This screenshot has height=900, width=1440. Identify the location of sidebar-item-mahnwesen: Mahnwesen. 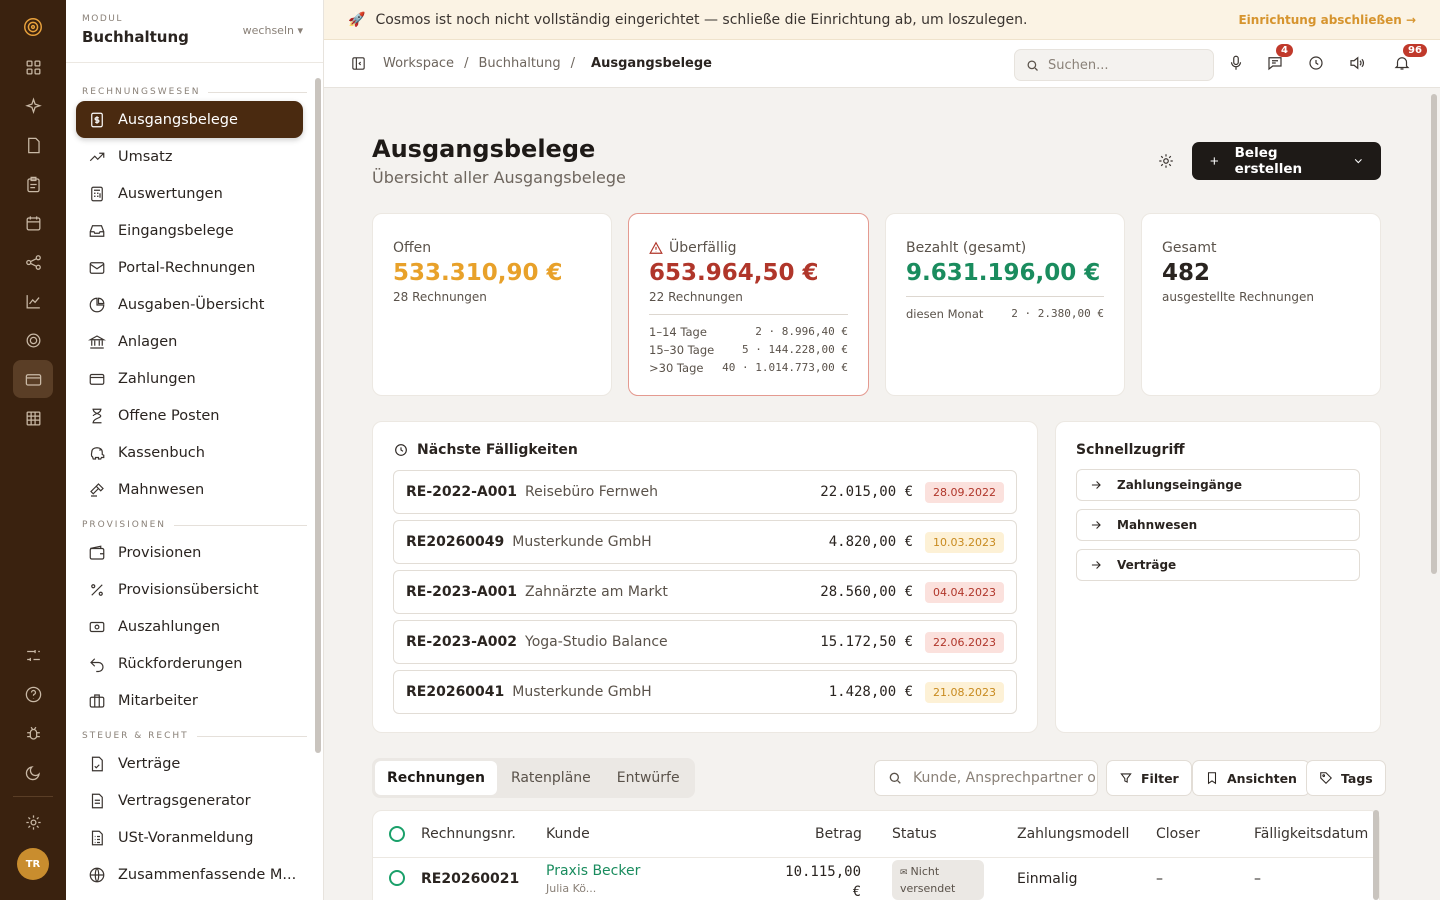
(189, 489).